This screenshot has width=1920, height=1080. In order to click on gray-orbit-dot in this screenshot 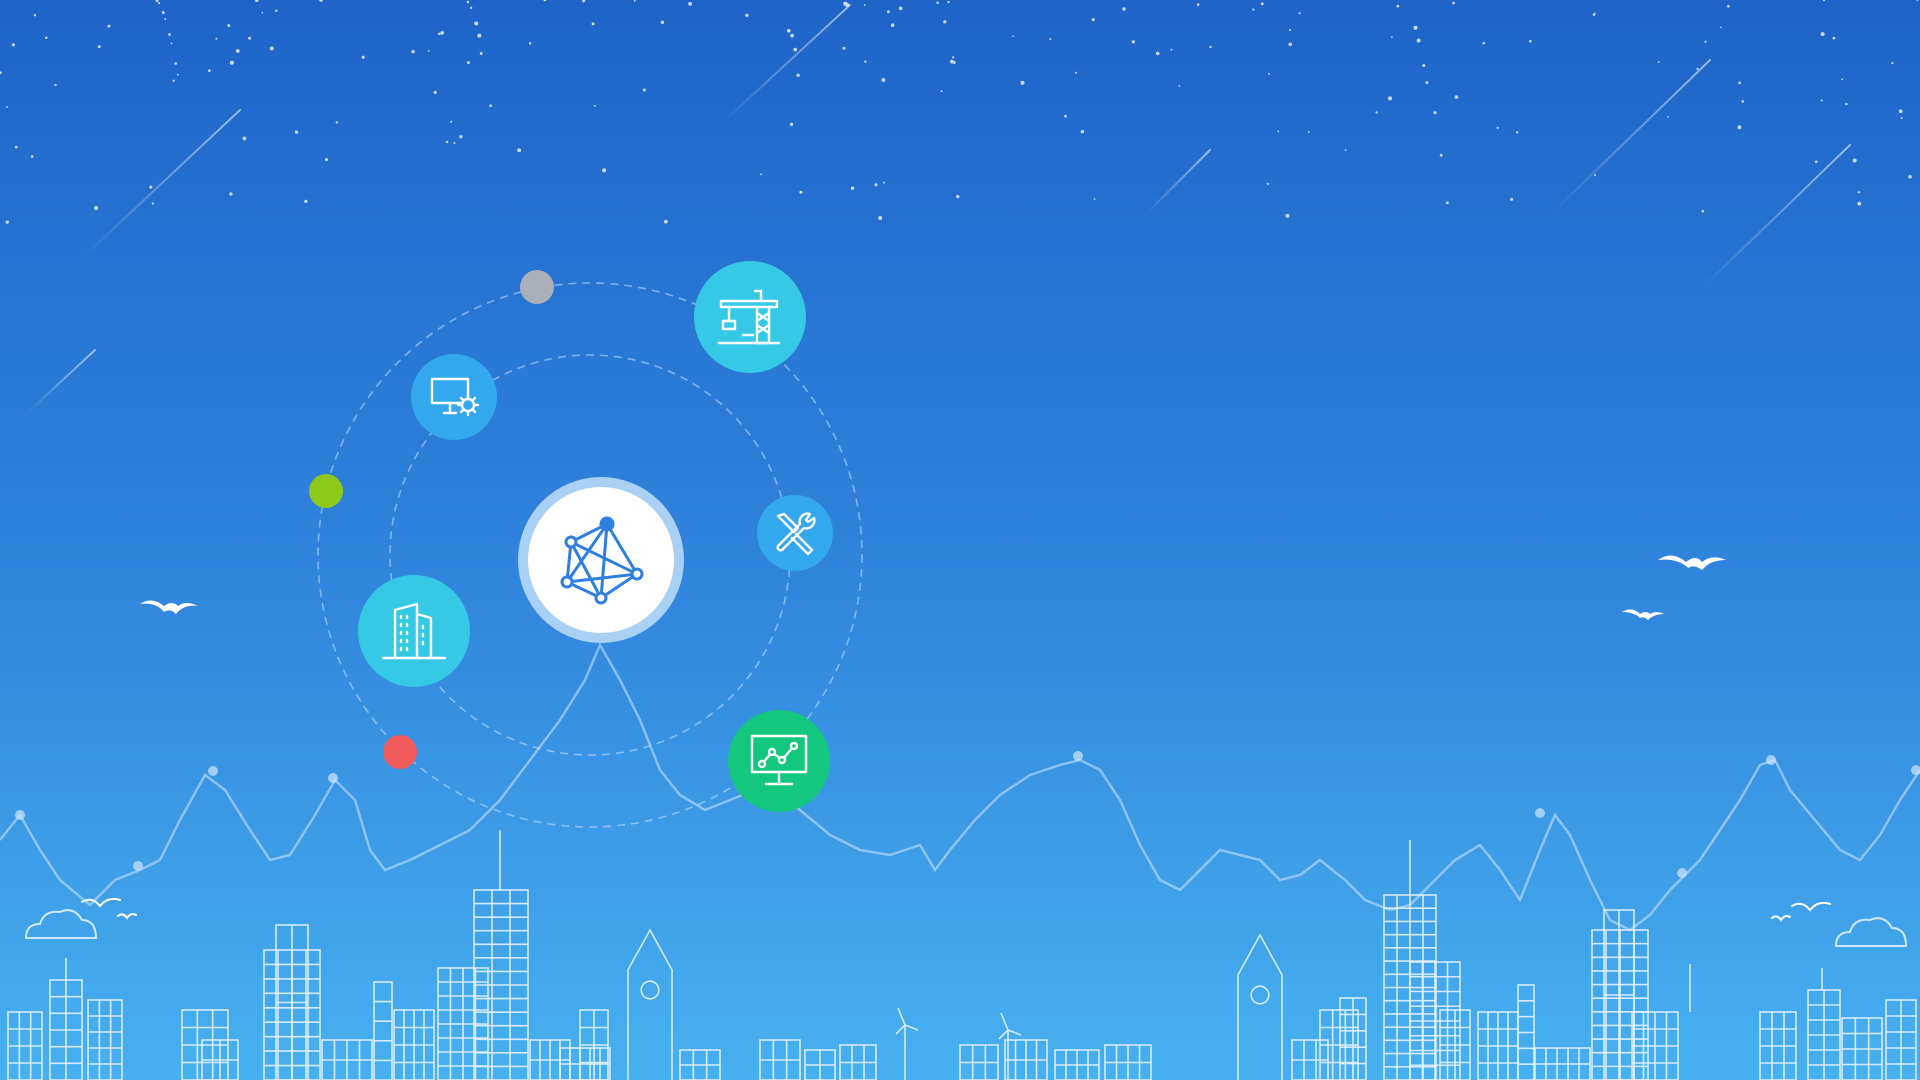, I will do `click(537, 287)`.